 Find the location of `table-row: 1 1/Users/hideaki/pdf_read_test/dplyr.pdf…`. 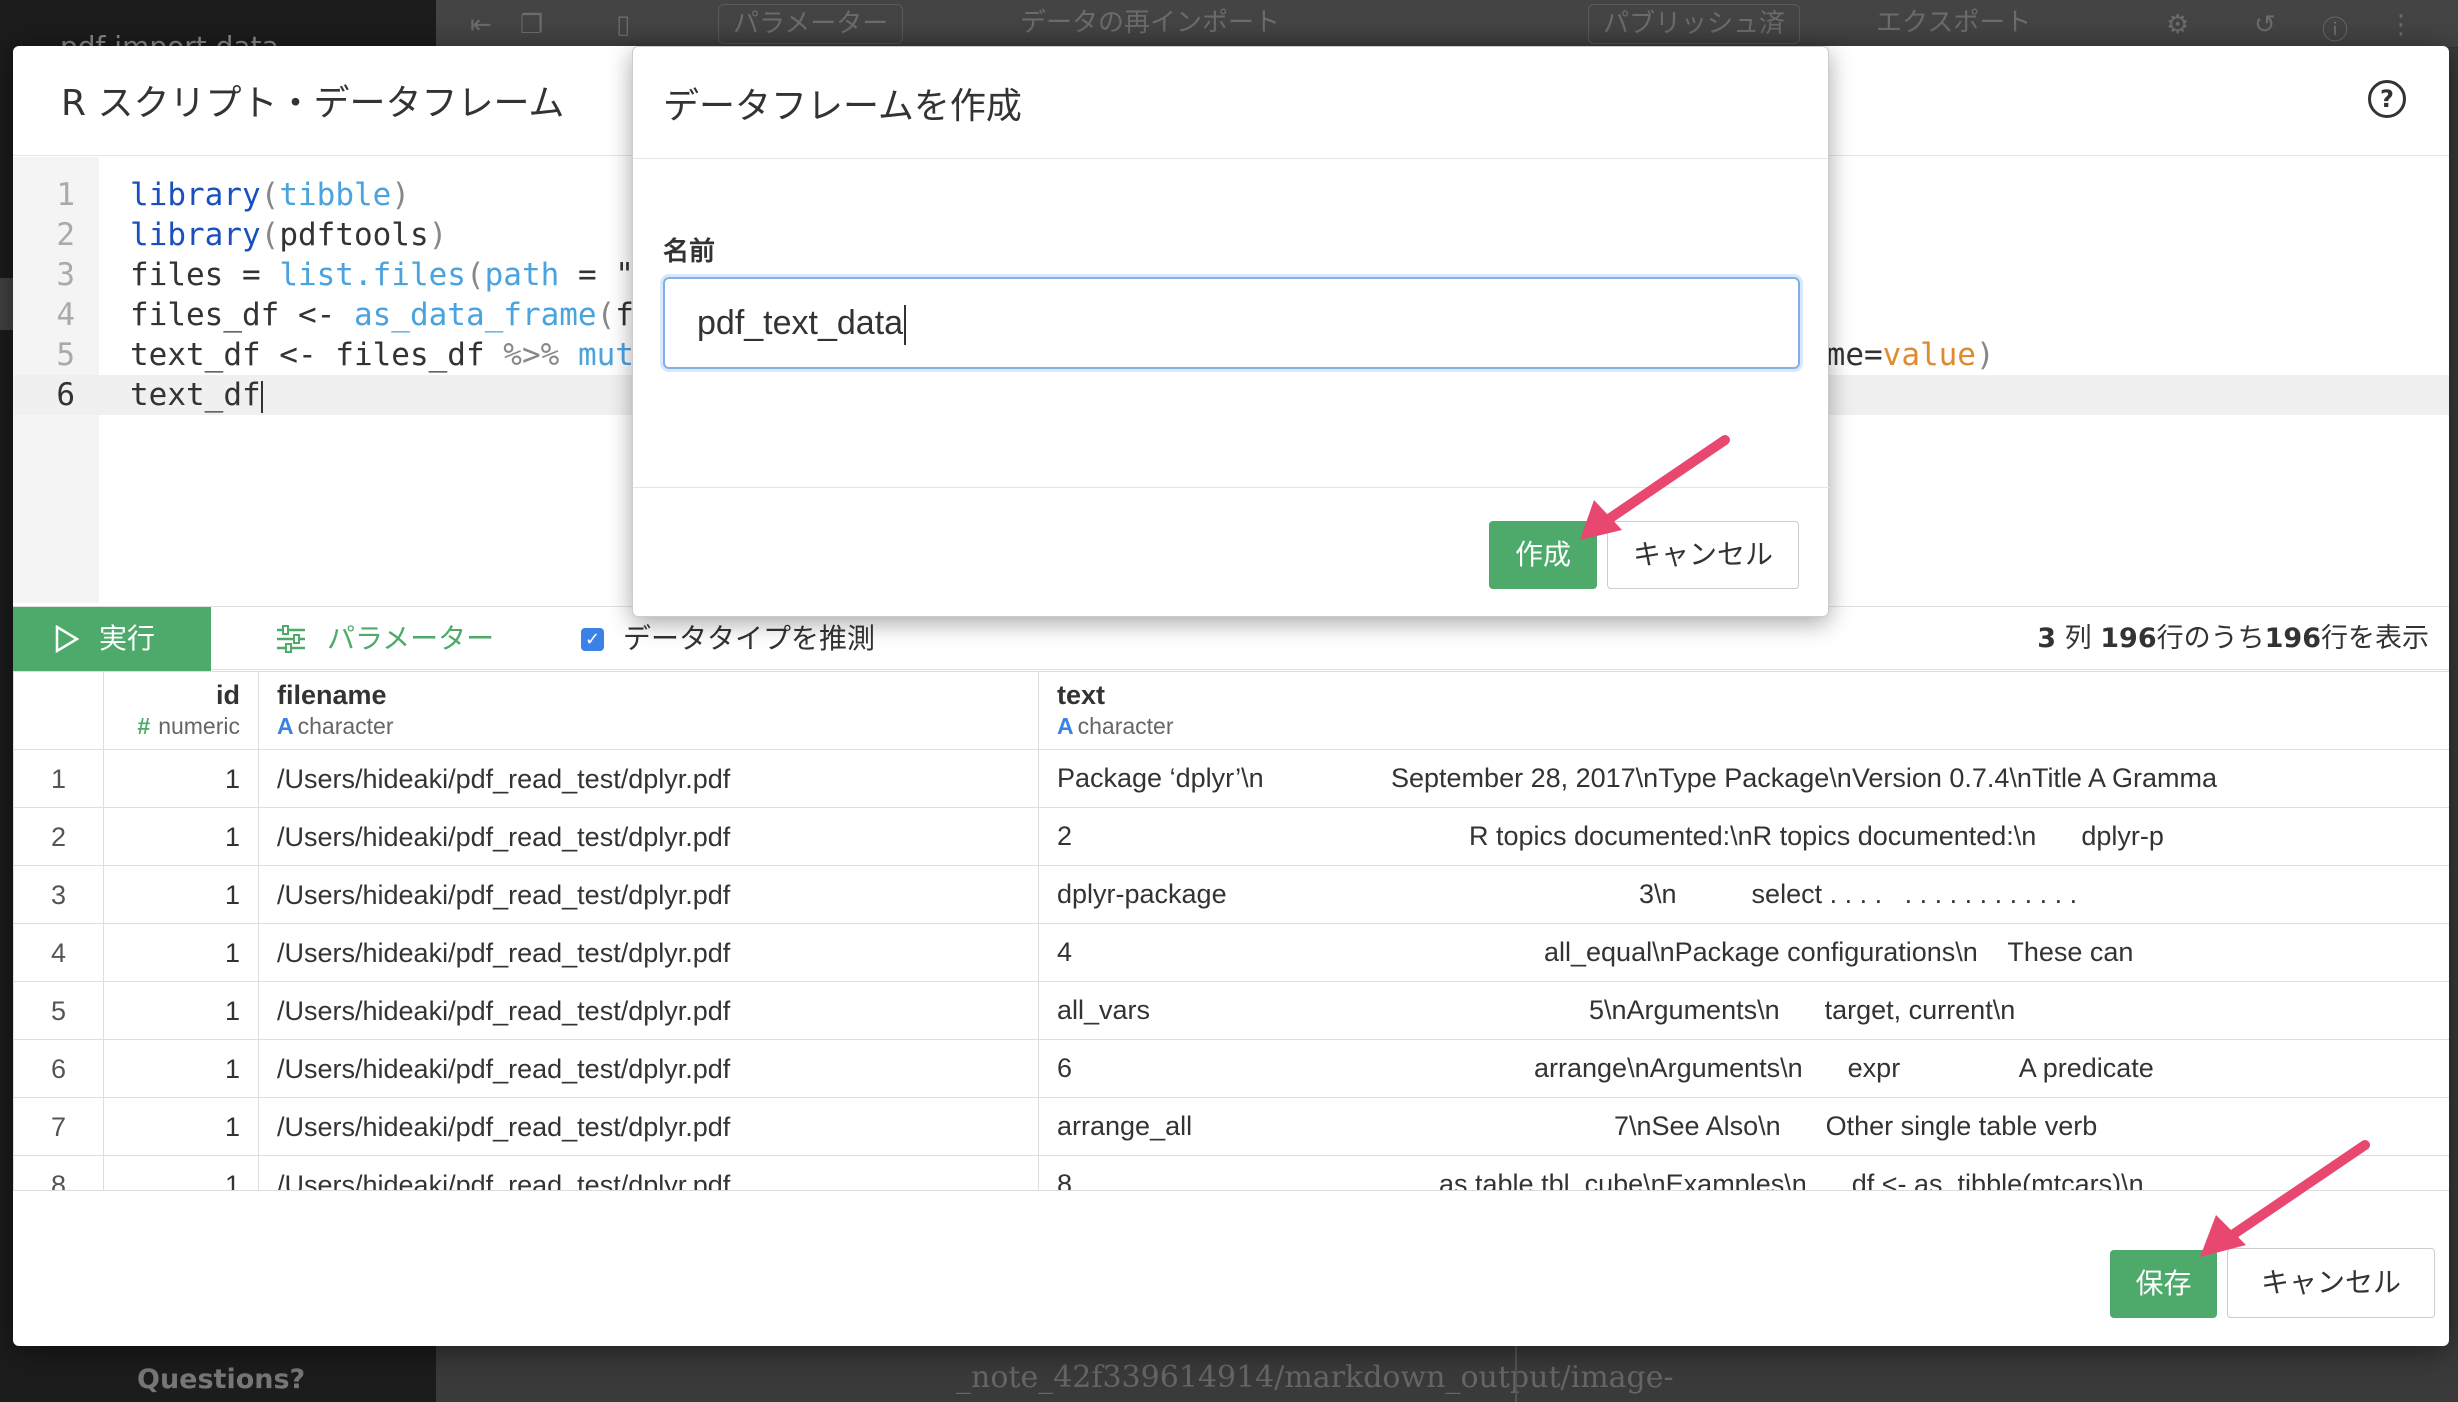

table-row: 1 1/Users/hideaki/pdf_read_test/dplyr.pdf… is located at coordinates (1231, 778).